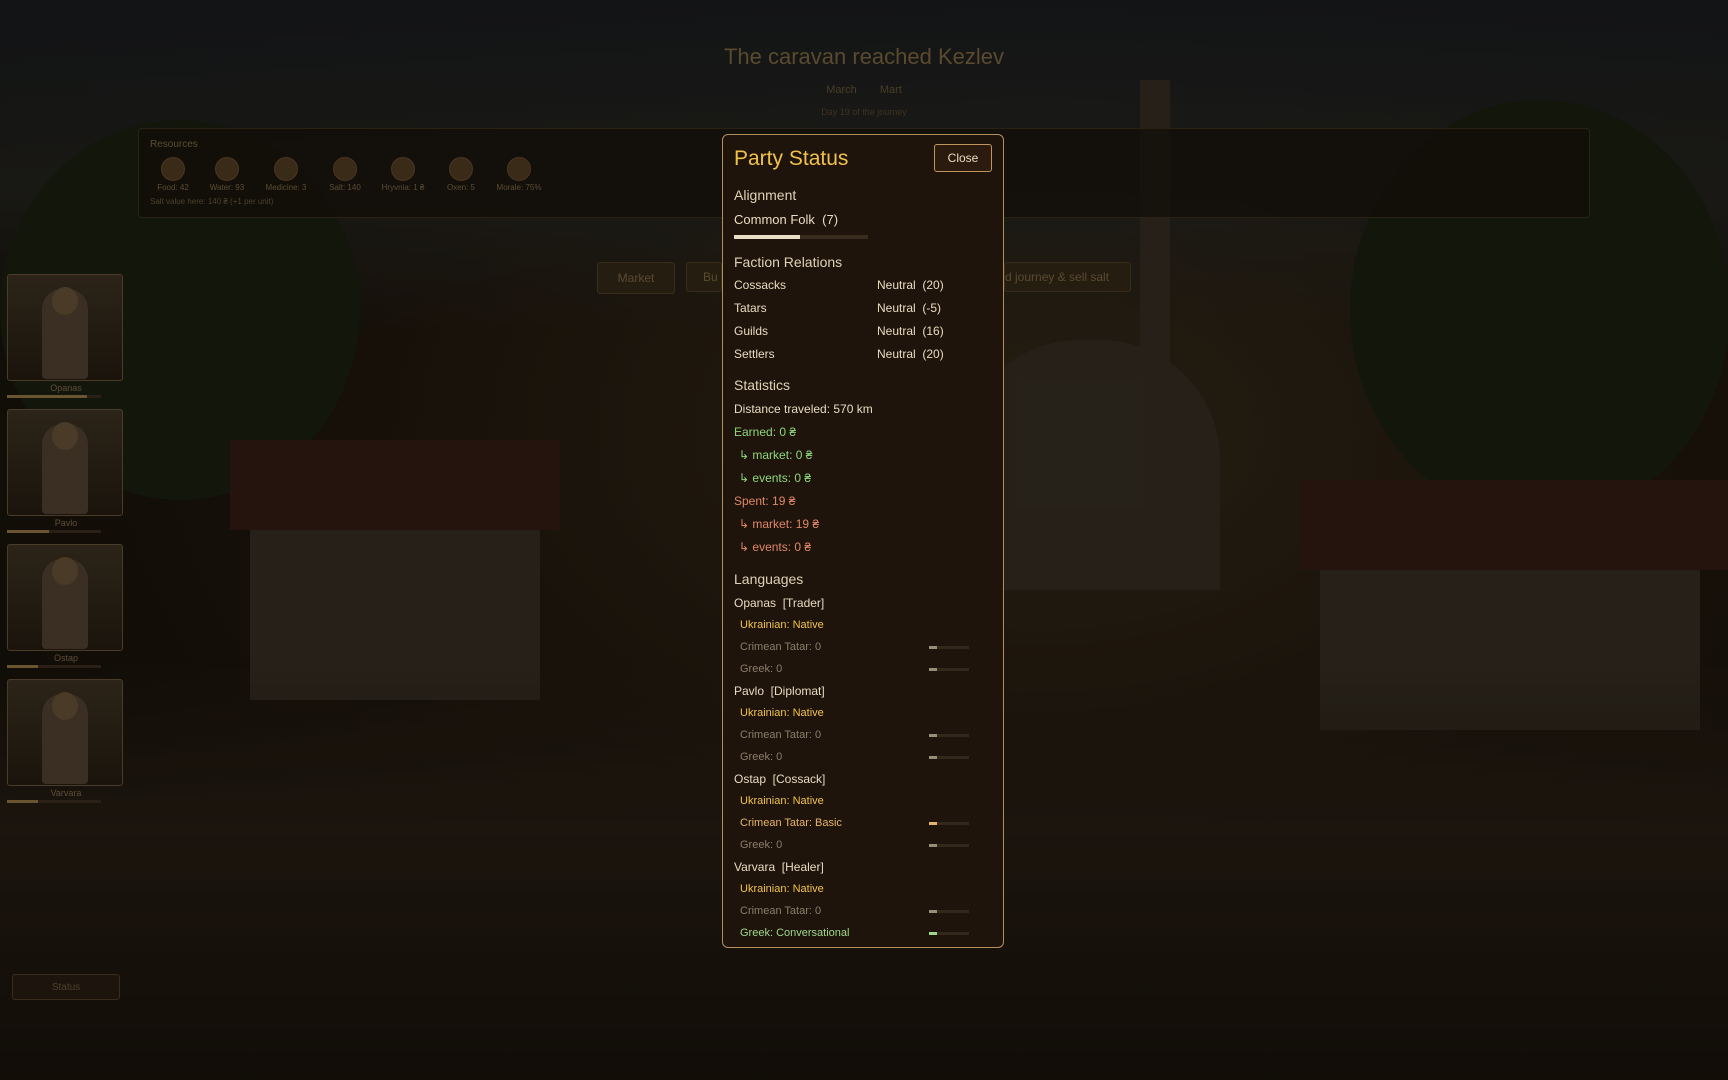 This screenshot has width=1728, height=1080. Describe the element at coordinates (795, 933) in the screenshot. I see `language-entry: Greek: Conversational` at that location.